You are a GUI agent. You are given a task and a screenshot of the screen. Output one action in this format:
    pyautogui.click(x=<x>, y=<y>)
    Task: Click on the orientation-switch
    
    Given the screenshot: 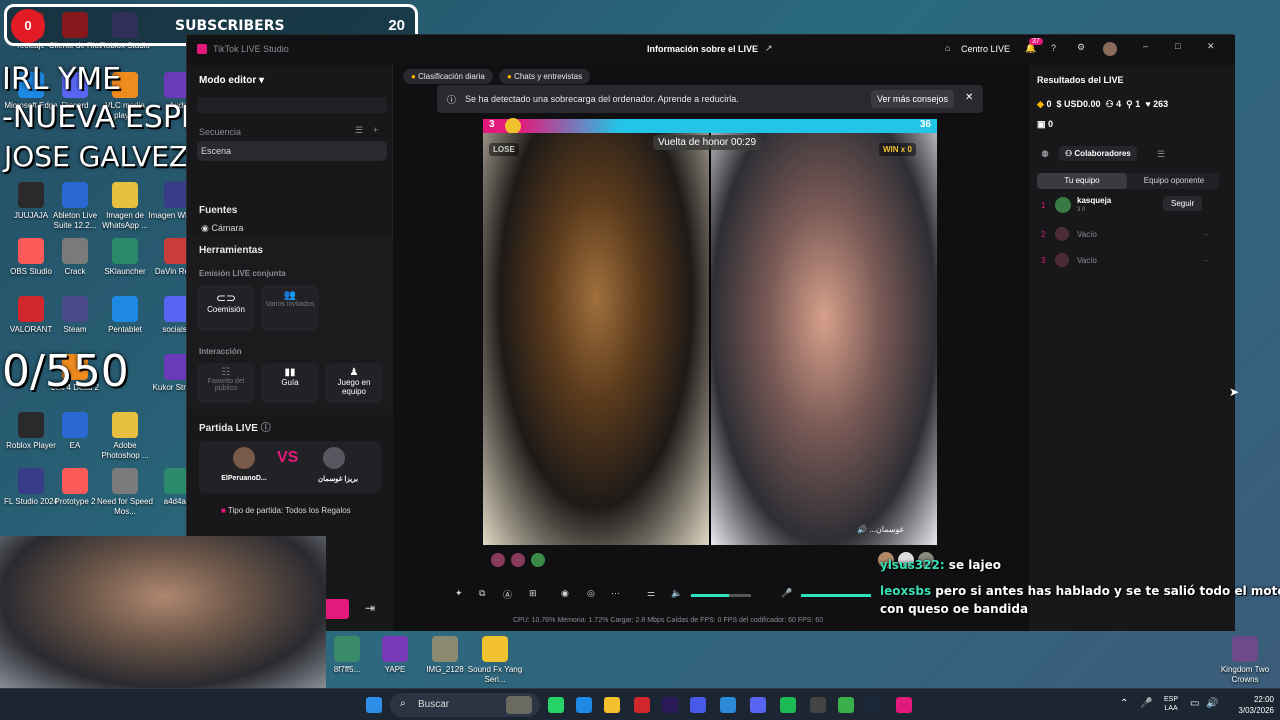 What is the action you would take?
    pyautogui.click(x=292, y=105)
    